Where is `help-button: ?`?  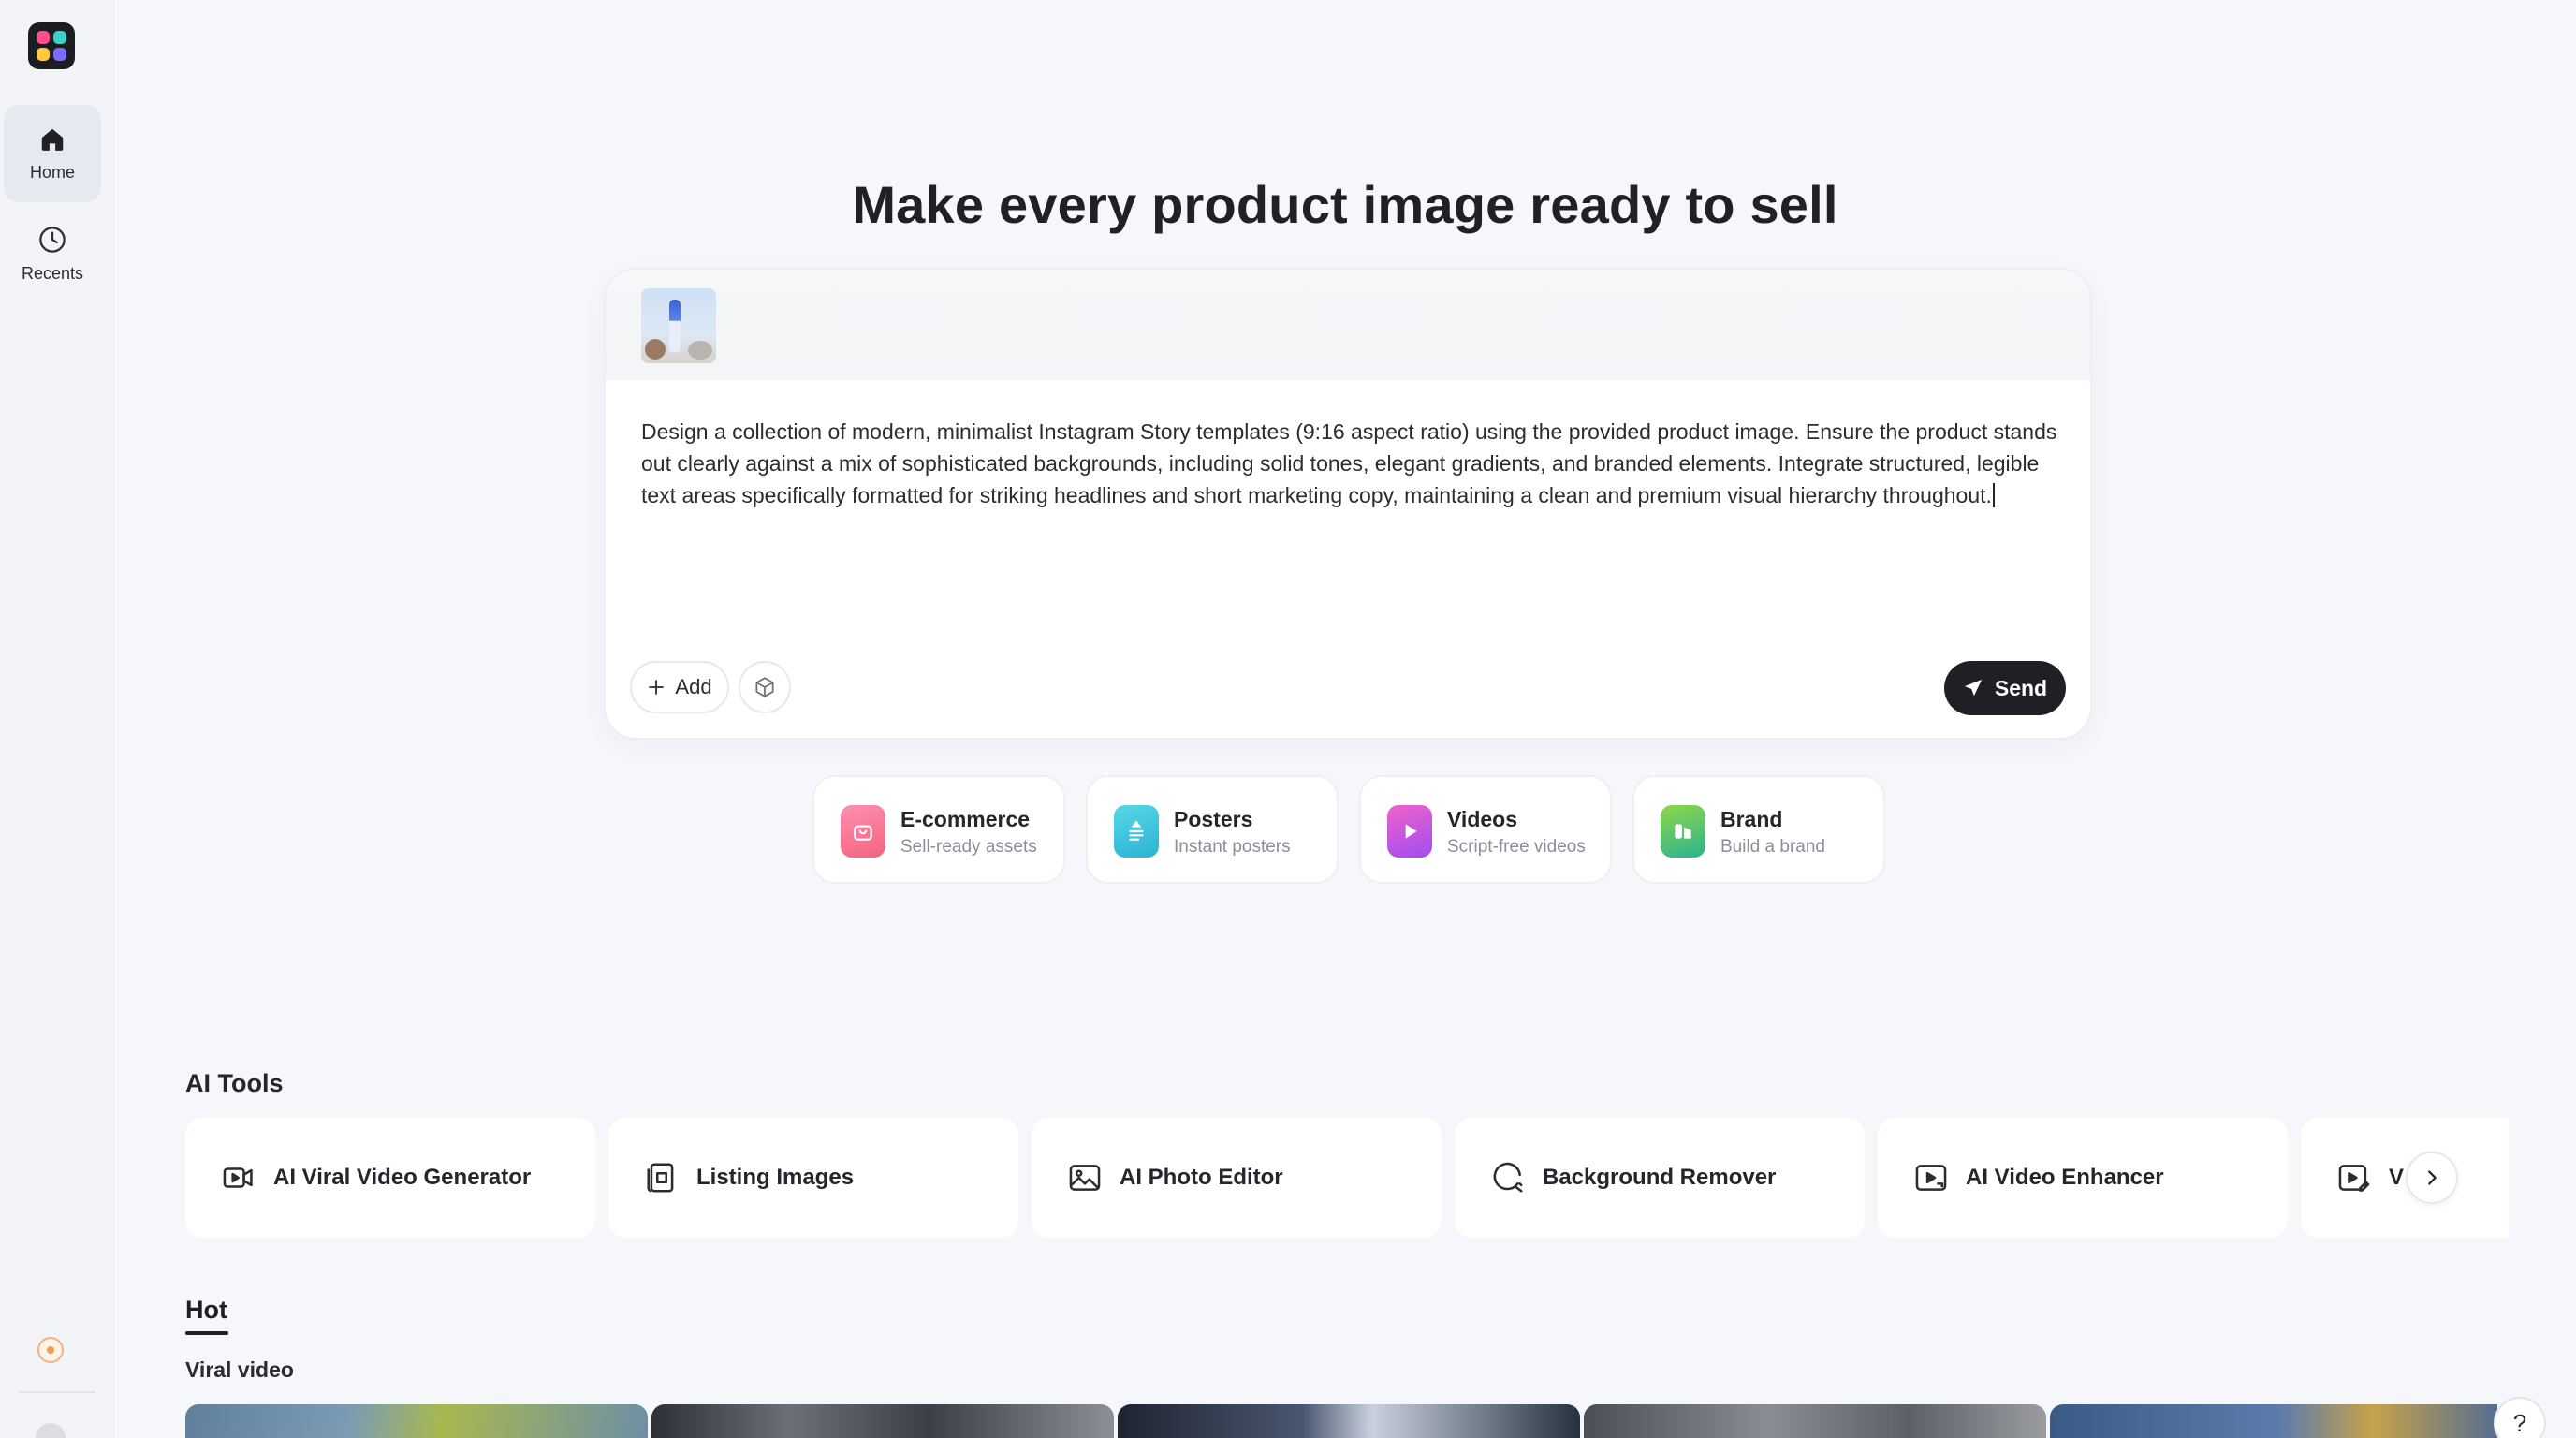 help-button: ? is located at coordinates (2520, 1417).